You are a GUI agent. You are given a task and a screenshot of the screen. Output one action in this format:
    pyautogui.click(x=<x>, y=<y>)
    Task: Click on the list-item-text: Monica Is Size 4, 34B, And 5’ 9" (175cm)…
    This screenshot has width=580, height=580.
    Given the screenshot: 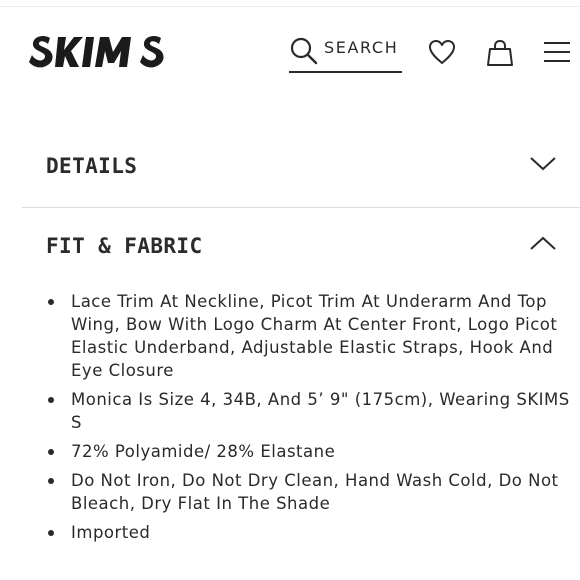 What is the action you would take?
    pyautogui.click(x=320, y=411)
    